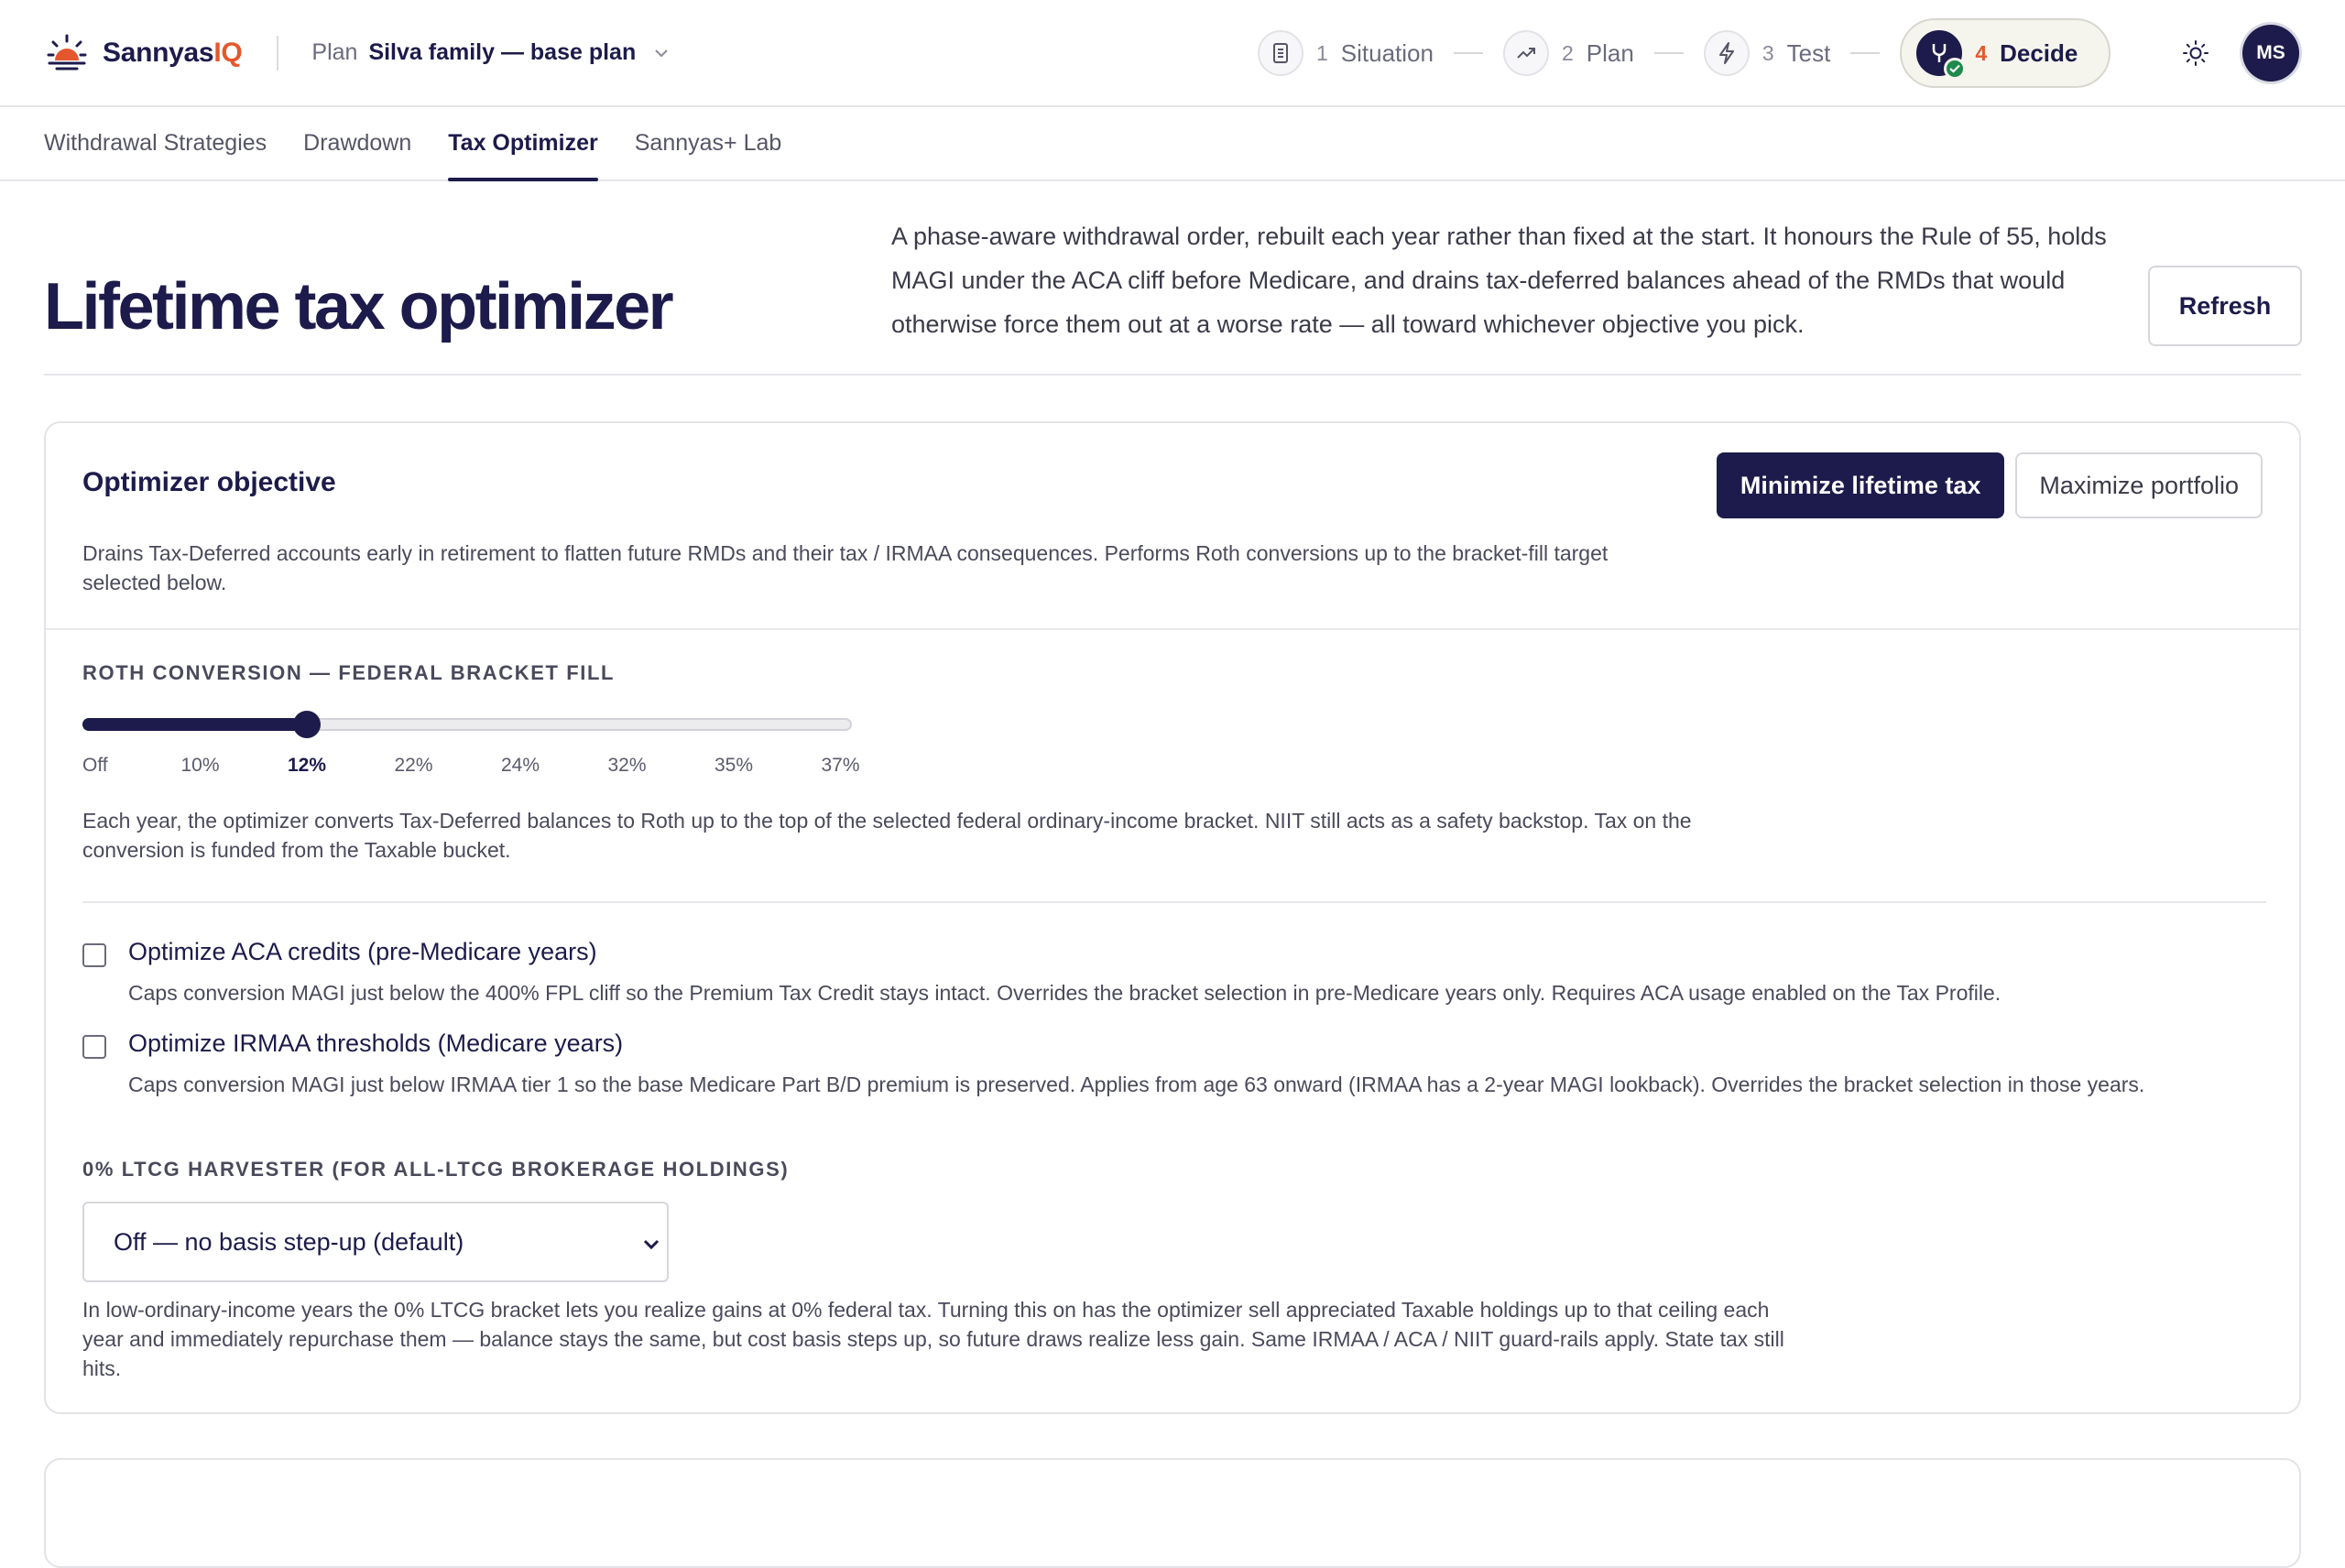  I want to click on maximize-portfolio-button: Maximize portfolio, so click(2139, 485).